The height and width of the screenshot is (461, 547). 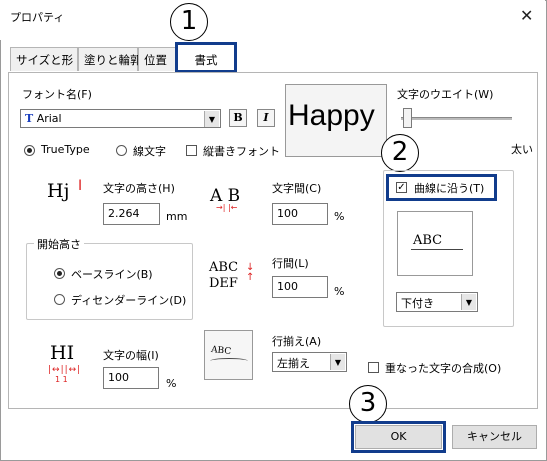 What do you see at coordinates (443, 368) in the screenshot?
I see `overlap-label: 重なった文字の合成(O)` at bounding box center [443, 368].